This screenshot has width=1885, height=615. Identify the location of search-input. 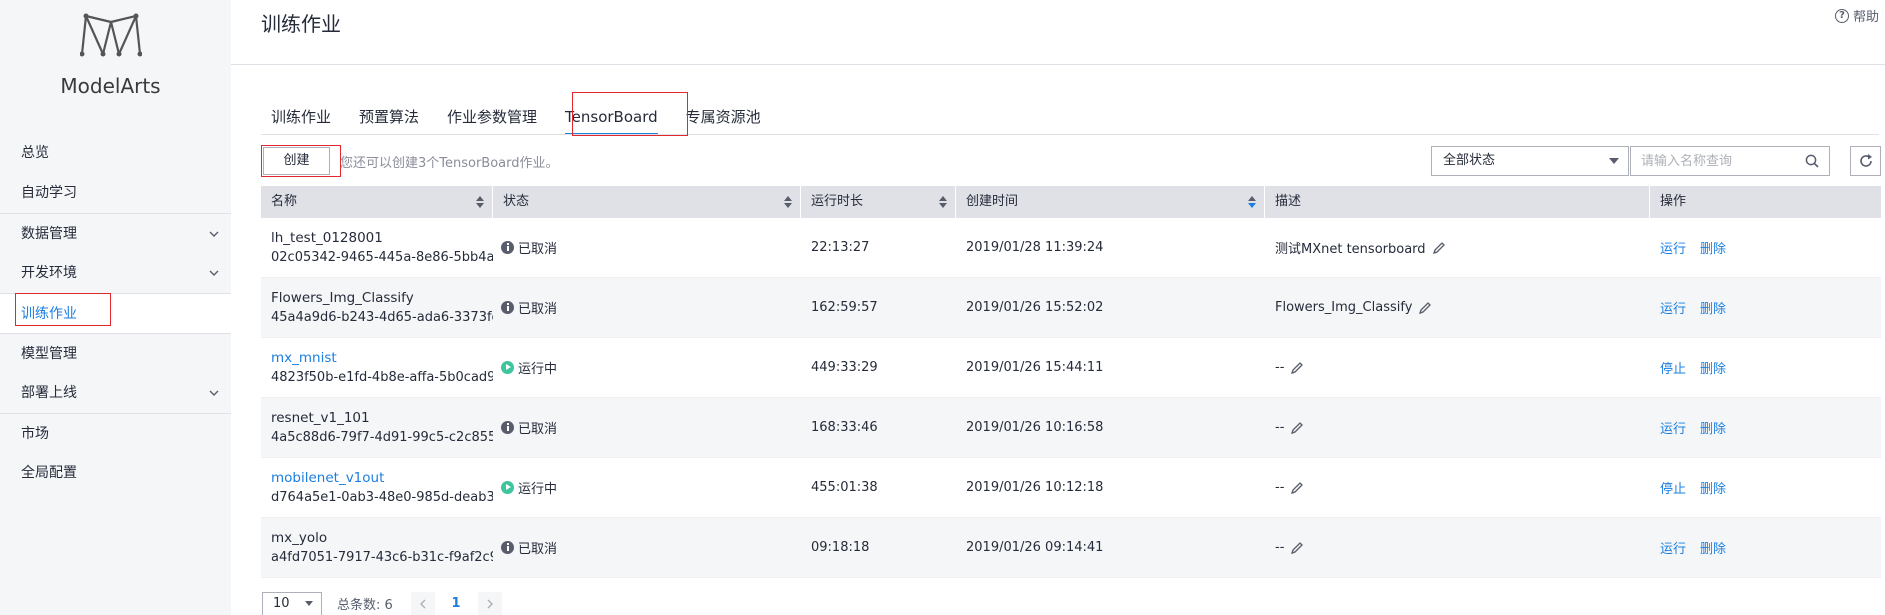
(1711, 161).